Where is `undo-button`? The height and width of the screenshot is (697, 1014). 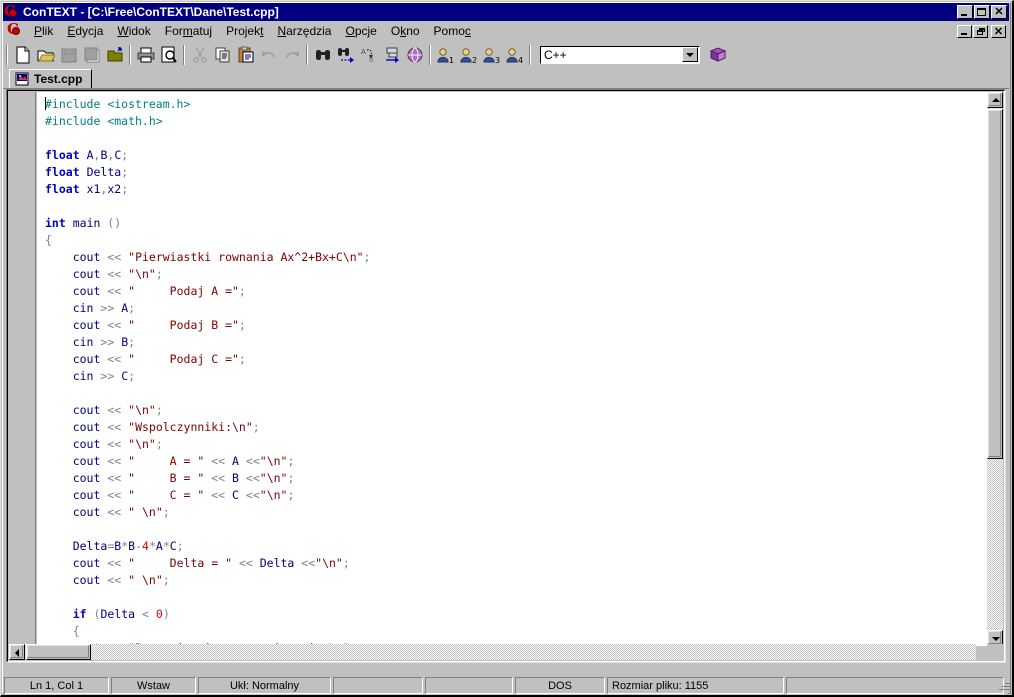 undo-button is located at coordinates (268, 55).